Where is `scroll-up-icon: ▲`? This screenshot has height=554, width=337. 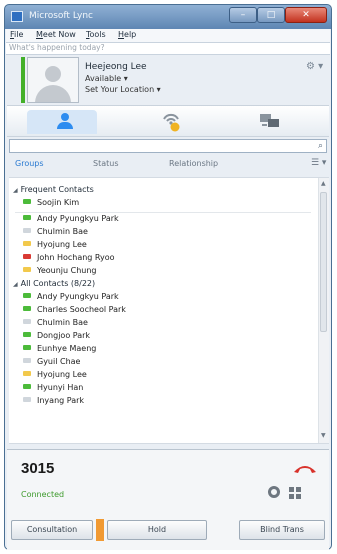 scroll-up-icon: ▲ is located at coordinates (323, 183).